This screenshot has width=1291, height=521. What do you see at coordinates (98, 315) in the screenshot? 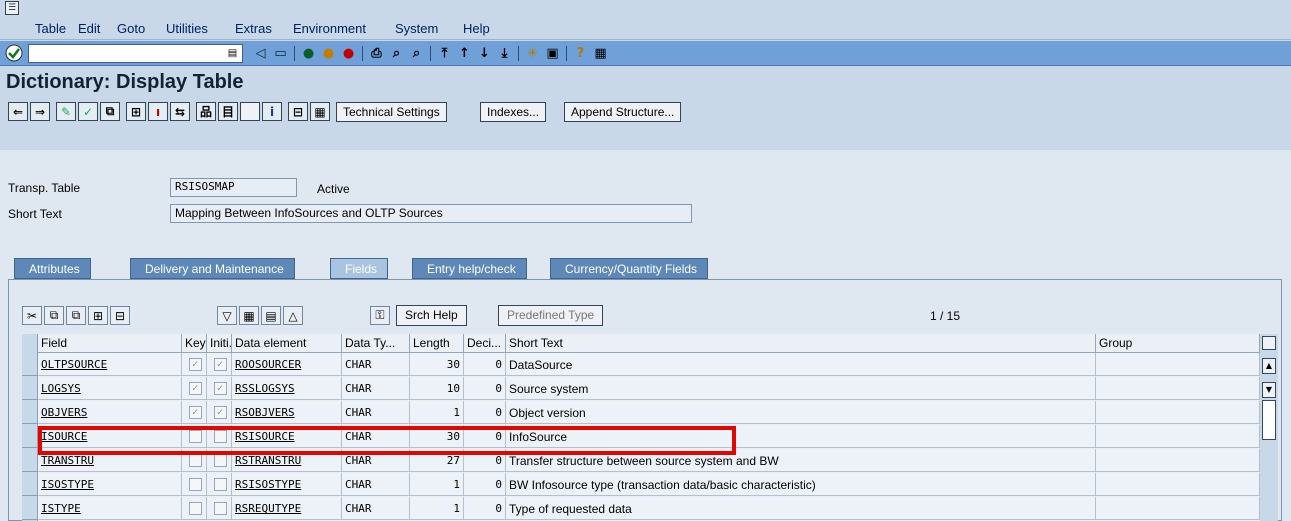
I see `insert-row-icon: ⊞` at bounding box center [98, 315].